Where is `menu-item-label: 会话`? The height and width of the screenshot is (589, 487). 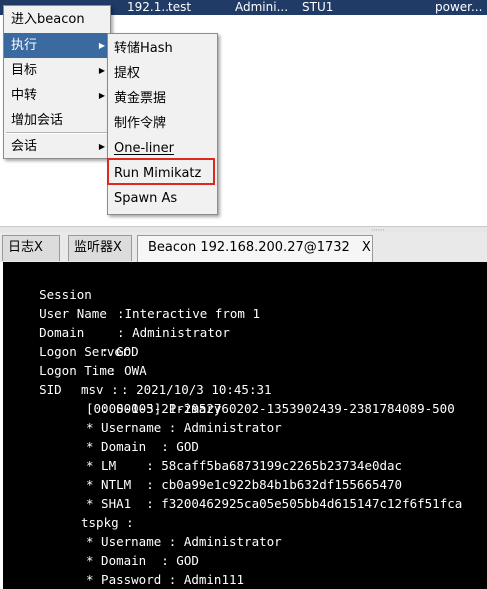
menu-item-label: 会话 is located at coordinates (24, 146).